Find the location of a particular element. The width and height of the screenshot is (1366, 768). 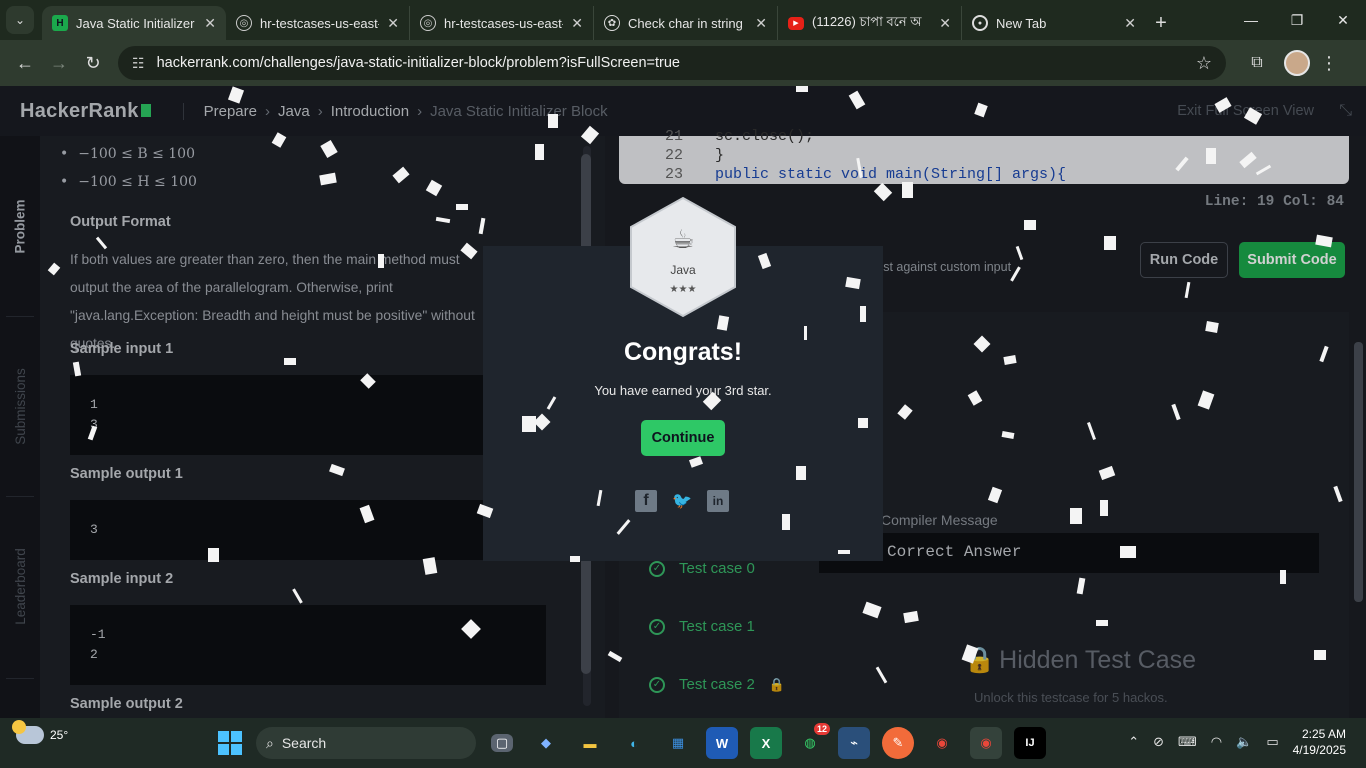

browser-tab: ✿ Check char in string ✕ is located at coordinates (686, 23).